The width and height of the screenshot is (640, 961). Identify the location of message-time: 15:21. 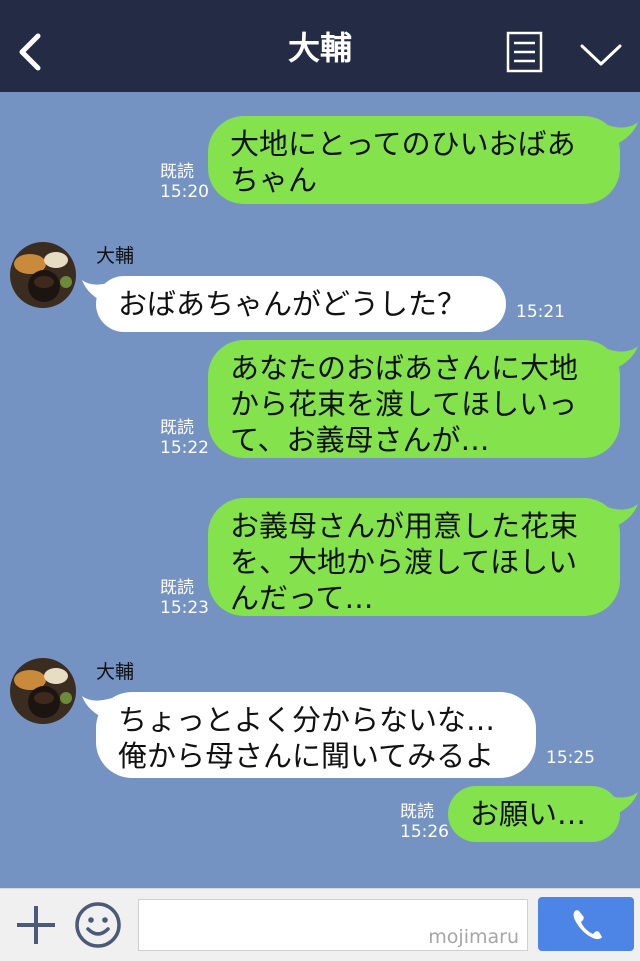
(540, 312).